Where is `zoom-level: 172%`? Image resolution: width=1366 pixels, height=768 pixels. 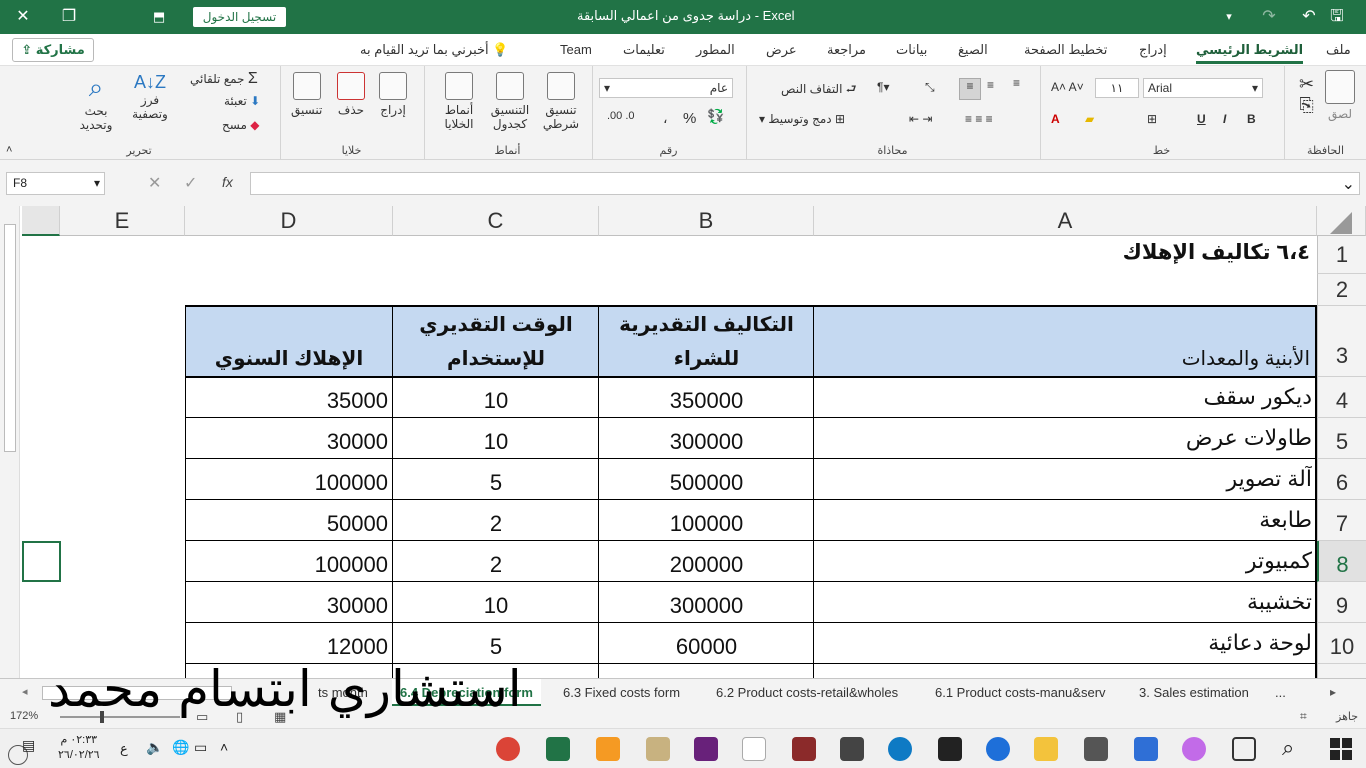
zoom-level: 172% is located at coordinates (24, 716).